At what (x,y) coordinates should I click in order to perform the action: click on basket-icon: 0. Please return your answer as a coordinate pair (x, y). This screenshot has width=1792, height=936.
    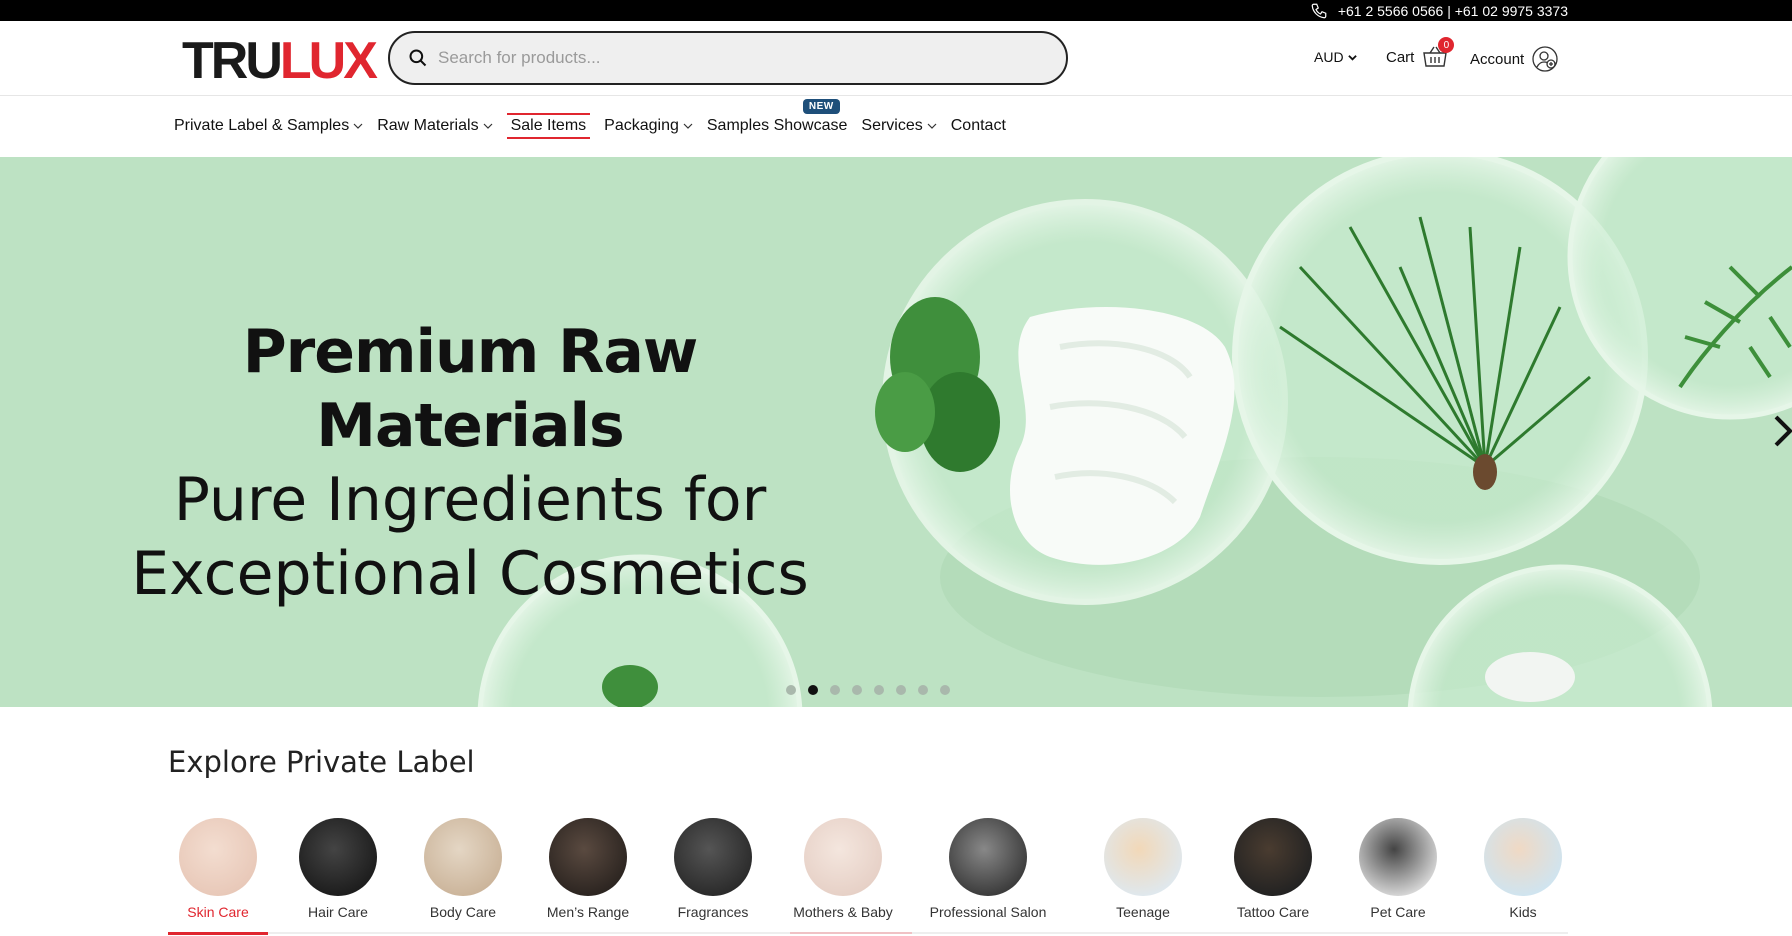
    Looking at the image, I should click on (1438, 53).